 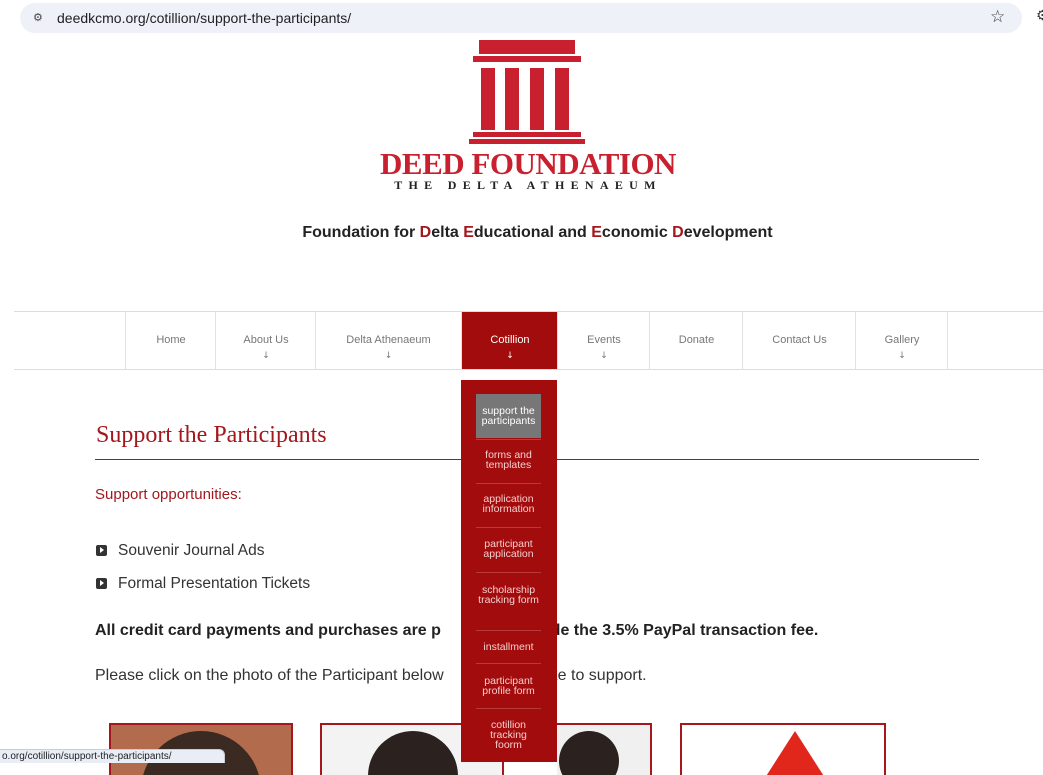 I want to click on nav-label: Gallery, so click(x=902, y=340).